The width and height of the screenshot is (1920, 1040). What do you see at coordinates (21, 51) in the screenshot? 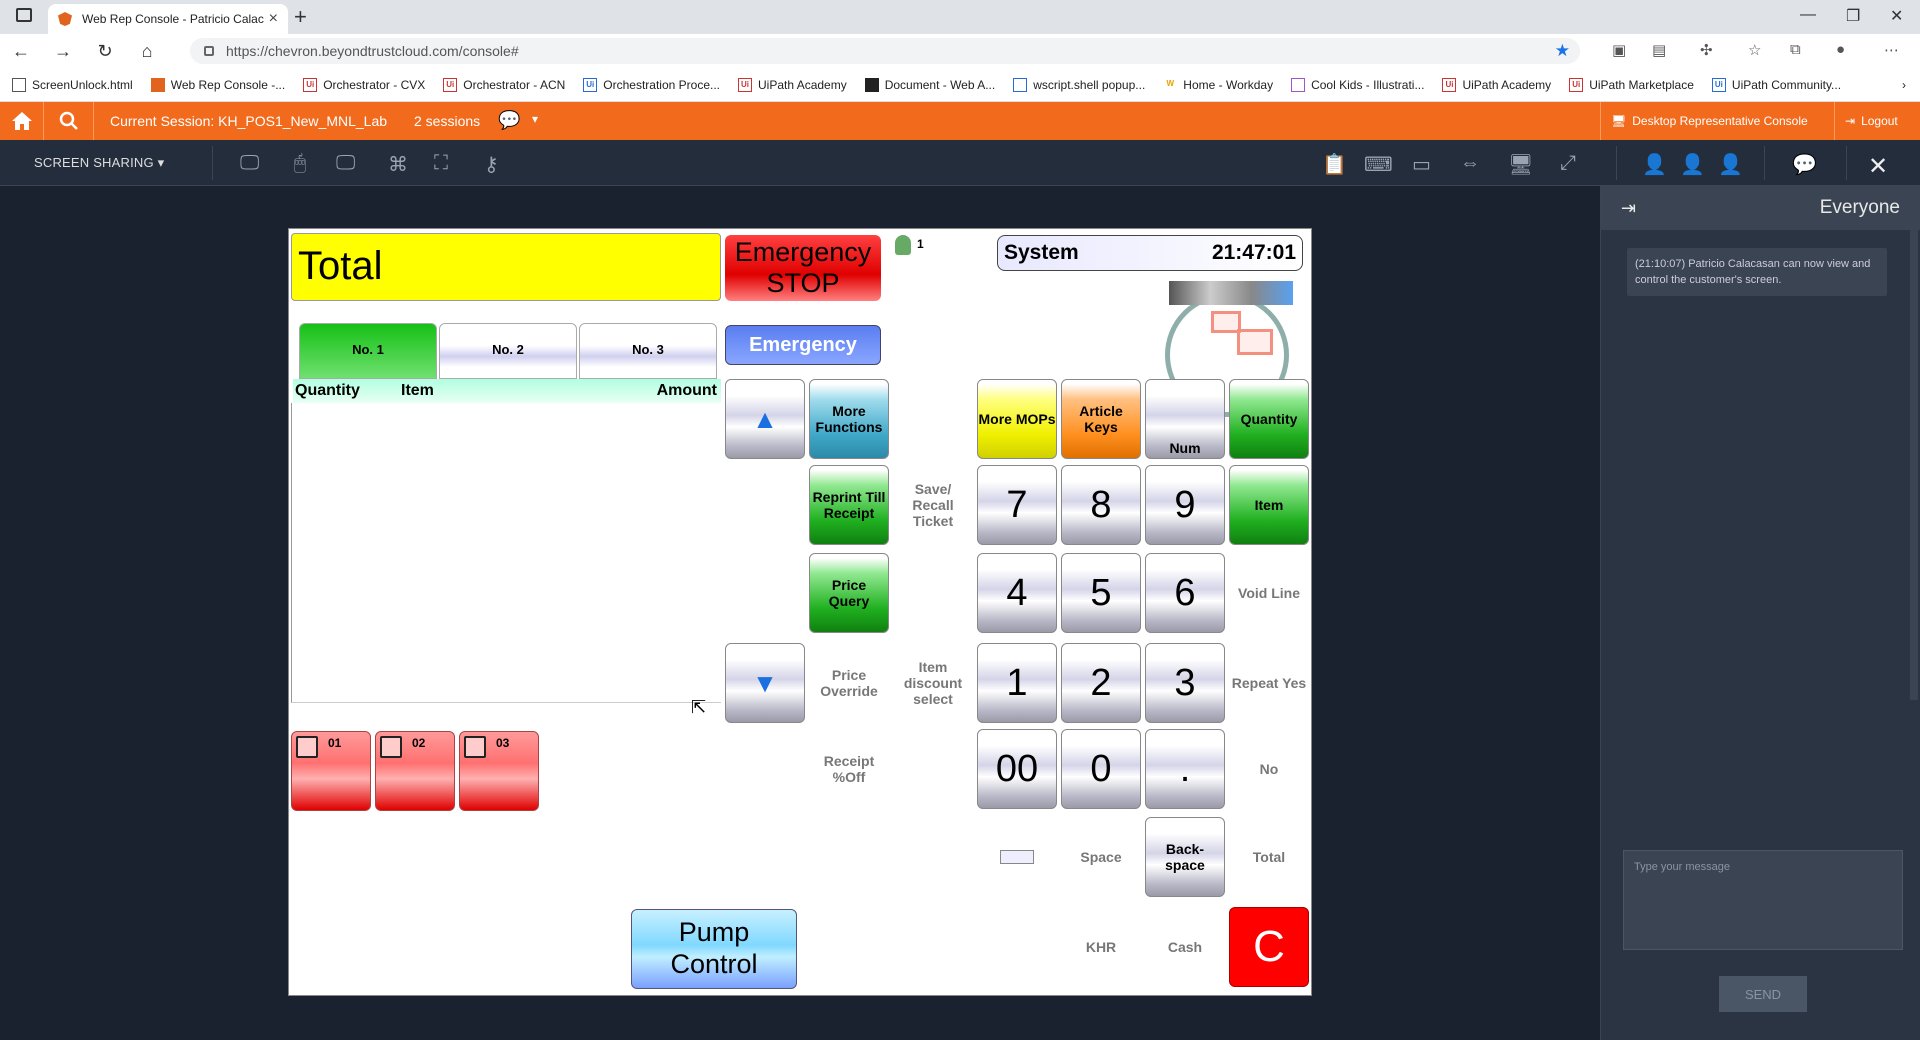
I see `back-icon: ←` at bounding box center [21, 51].